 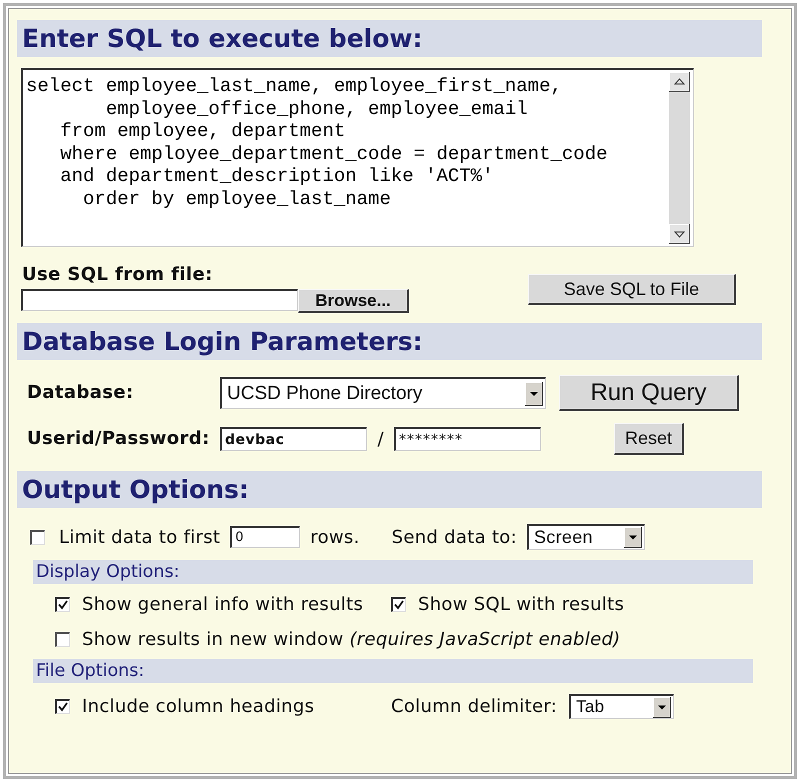 What do you see at coordinates (393, 671) in the screenshot?
I see `subsection-heading: File Options:` at bounding box center [393, 671].